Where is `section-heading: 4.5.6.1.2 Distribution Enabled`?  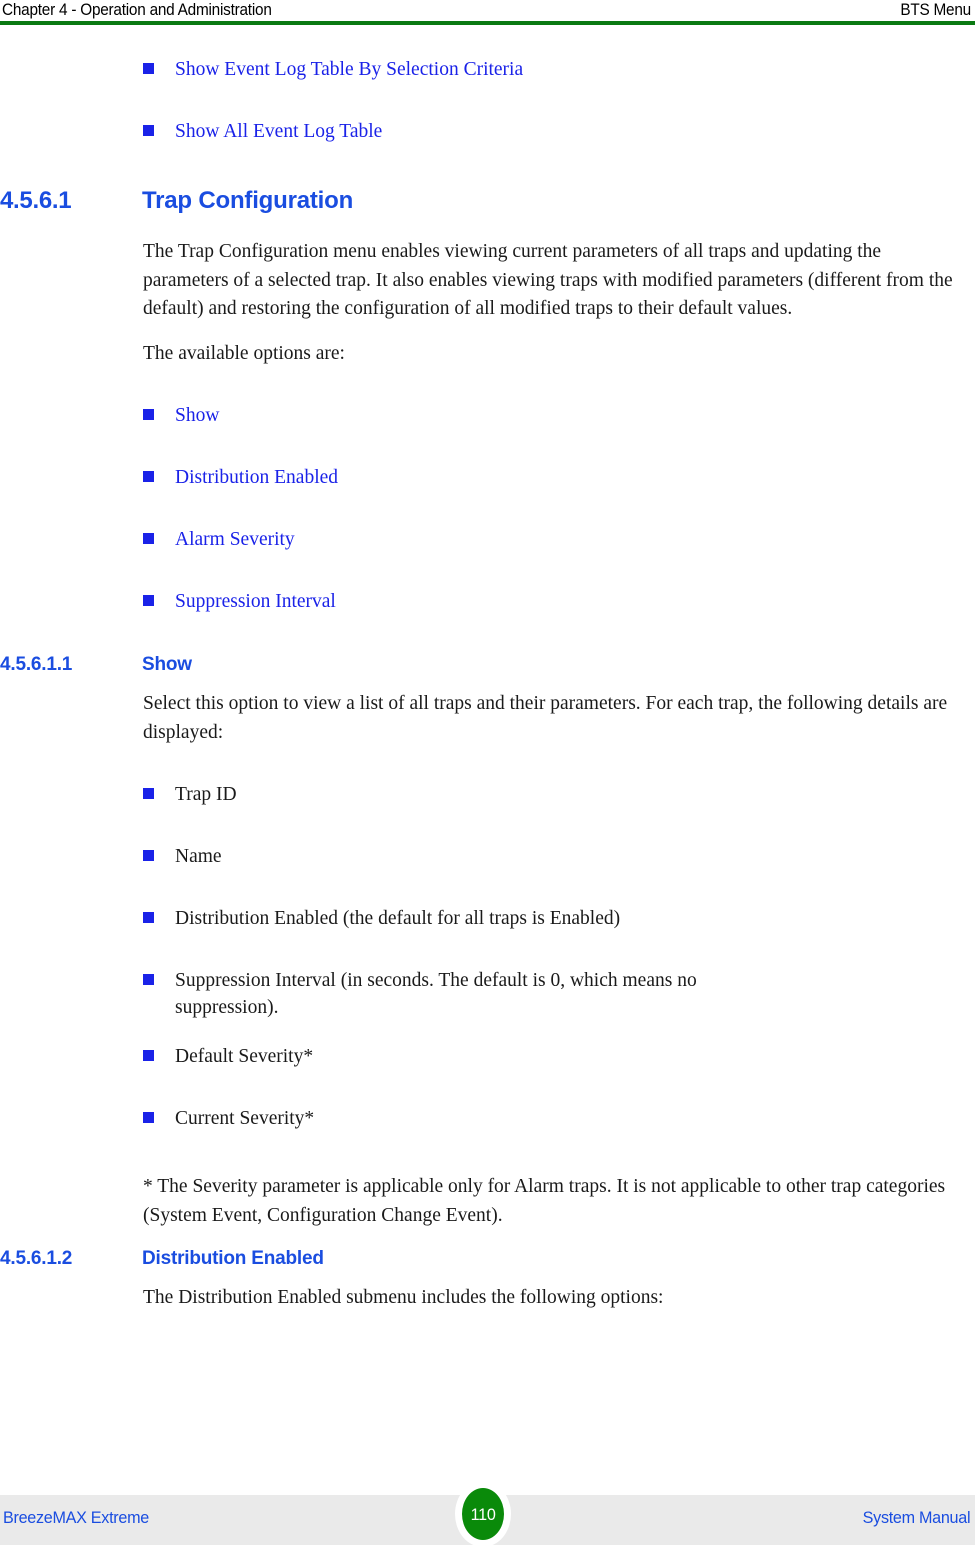 section-heading: 4.5.6.1.2 Distribution Enabled is located at coordinates (487, 1261).